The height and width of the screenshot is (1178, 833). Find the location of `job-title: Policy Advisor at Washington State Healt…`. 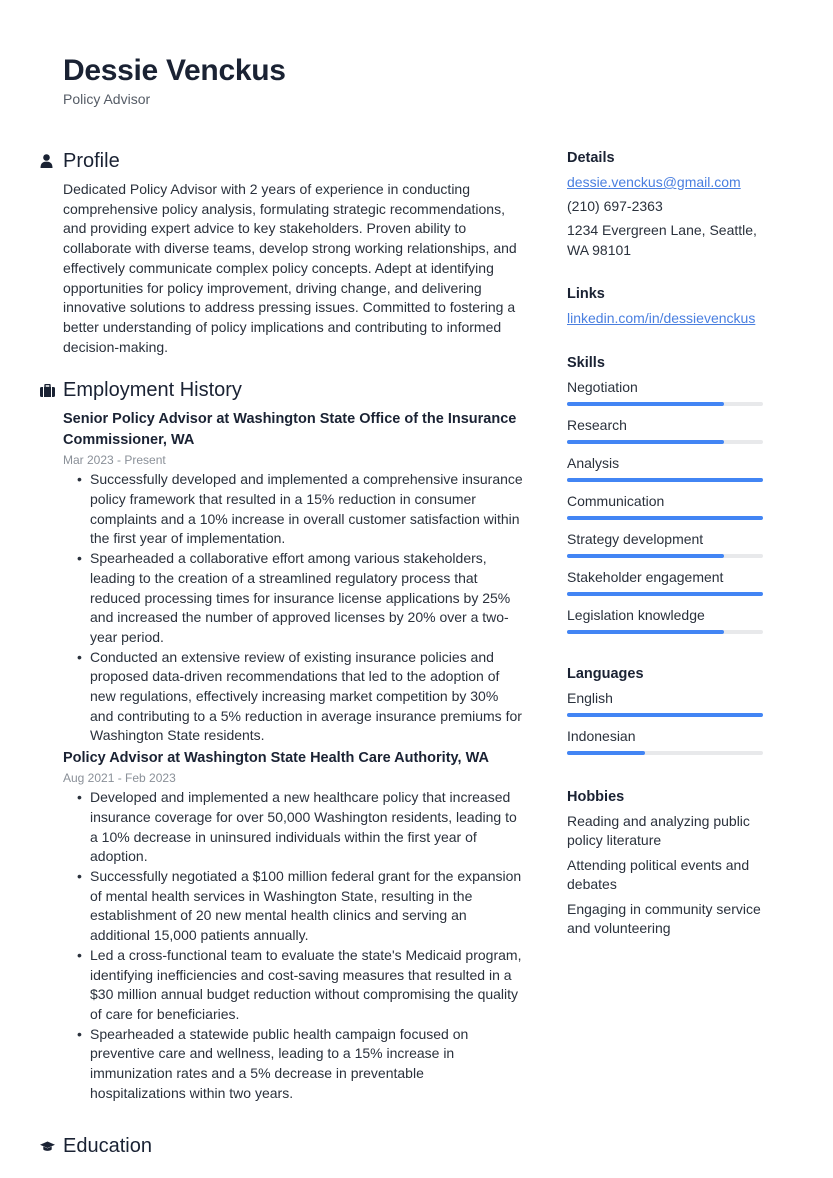

job-title: Policy Advisor at Washington State Healt… is located at coordinates (276, 758).